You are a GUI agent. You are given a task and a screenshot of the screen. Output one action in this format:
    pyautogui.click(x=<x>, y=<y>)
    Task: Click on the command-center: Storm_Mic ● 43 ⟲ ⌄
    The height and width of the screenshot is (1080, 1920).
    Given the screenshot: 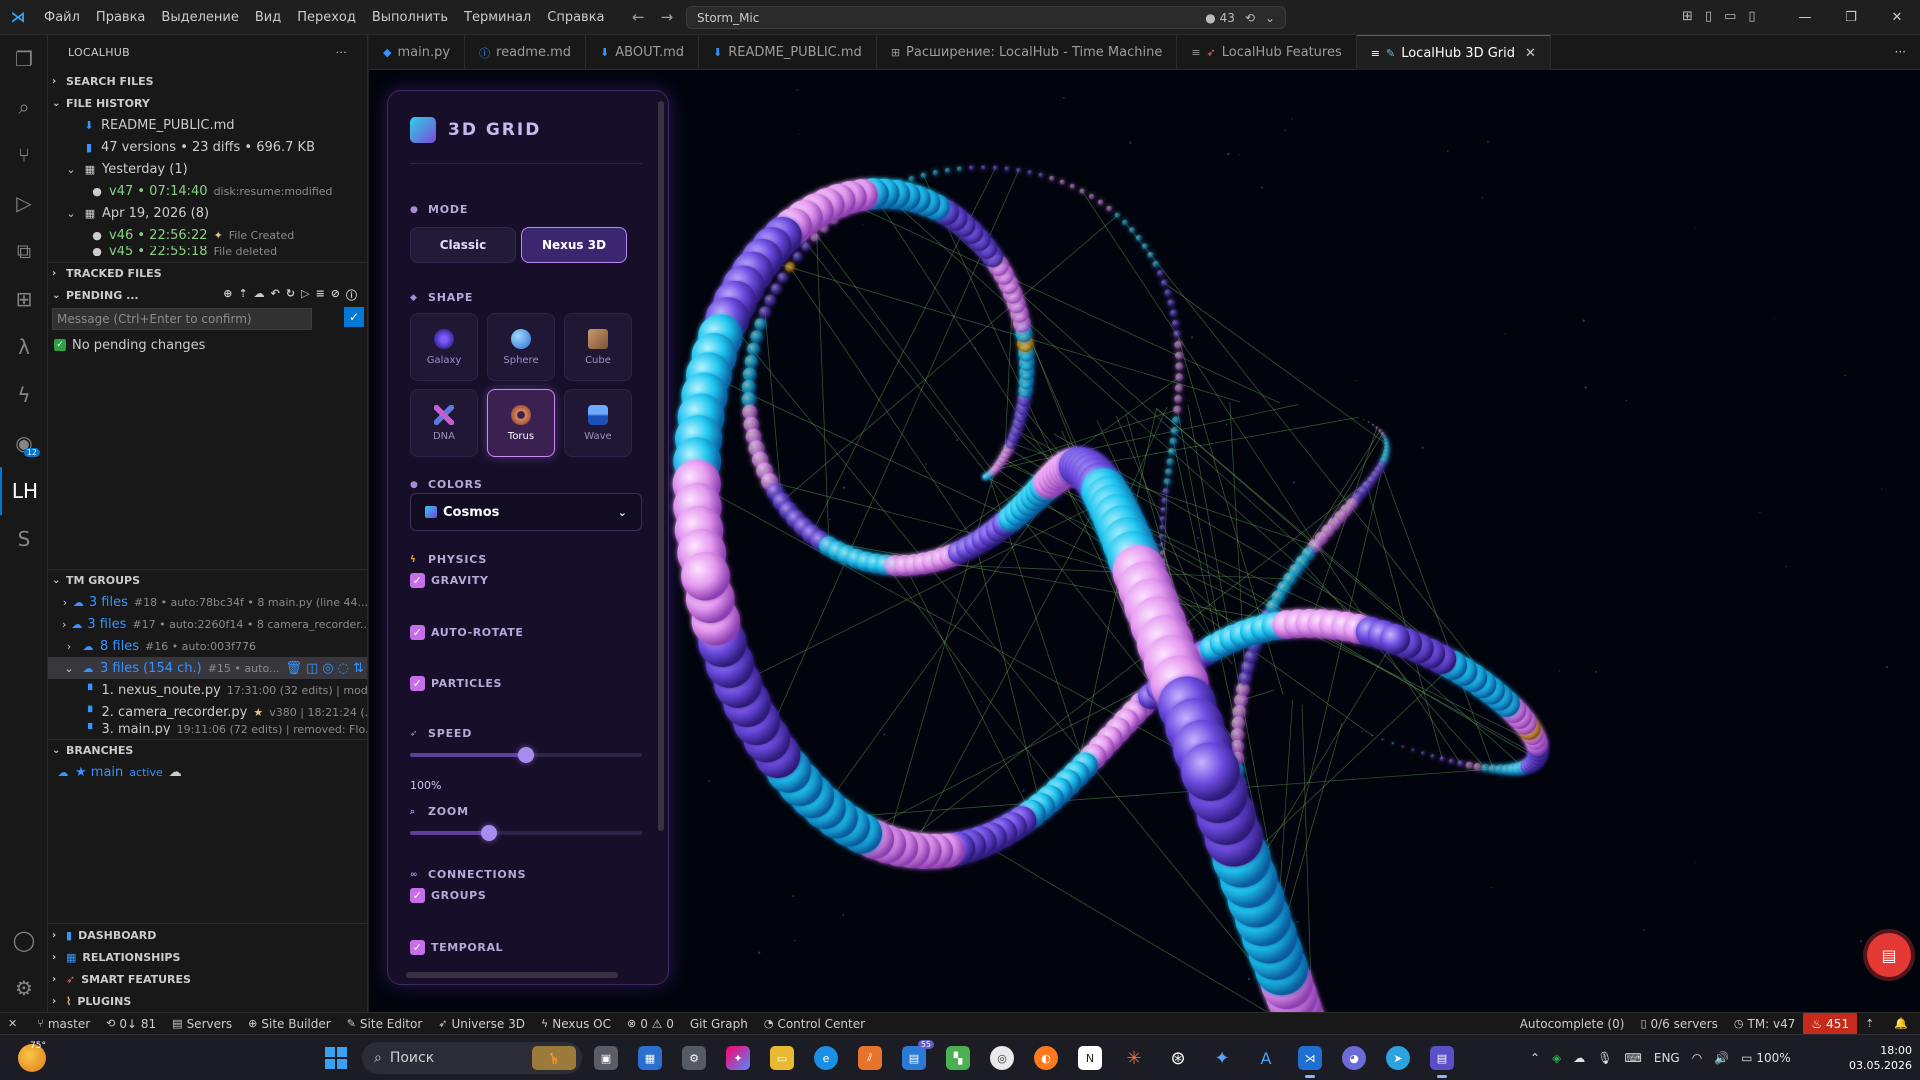 What is the action you would take?
    pyautogui.click(x=986, y=17)
    